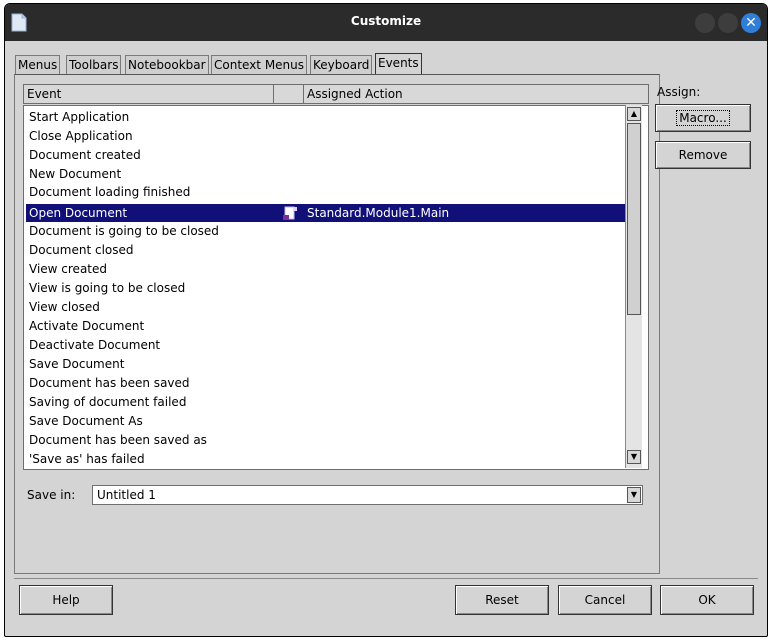 This screenshot has height=642, width=770. I want to click on event-name: Document is going to be closed, so click(124, 231).